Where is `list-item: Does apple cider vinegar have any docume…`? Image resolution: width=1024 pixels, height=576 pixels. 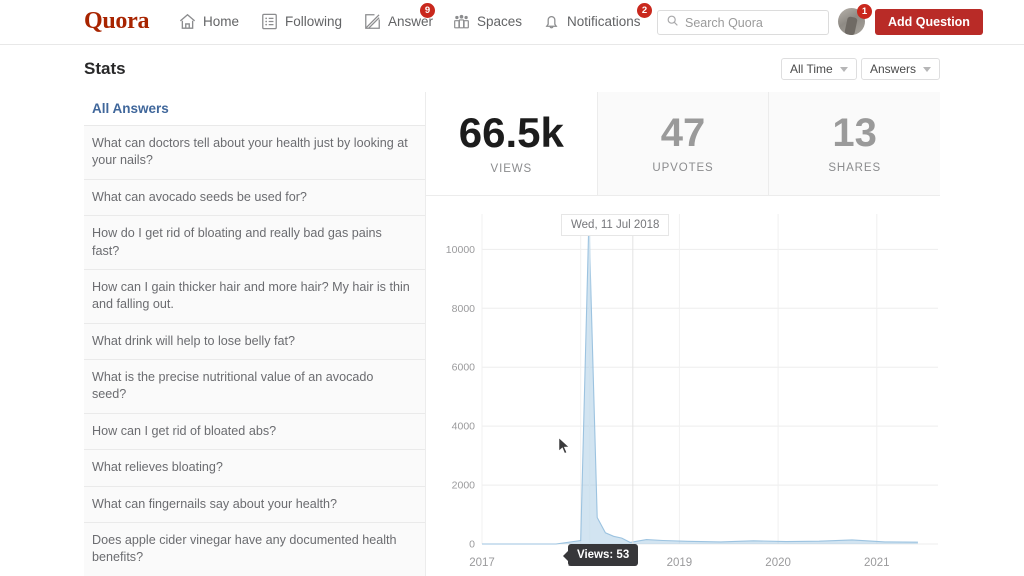
list-item: Does apple cider vinegar have any docume… is located at coordinates (254, 549).